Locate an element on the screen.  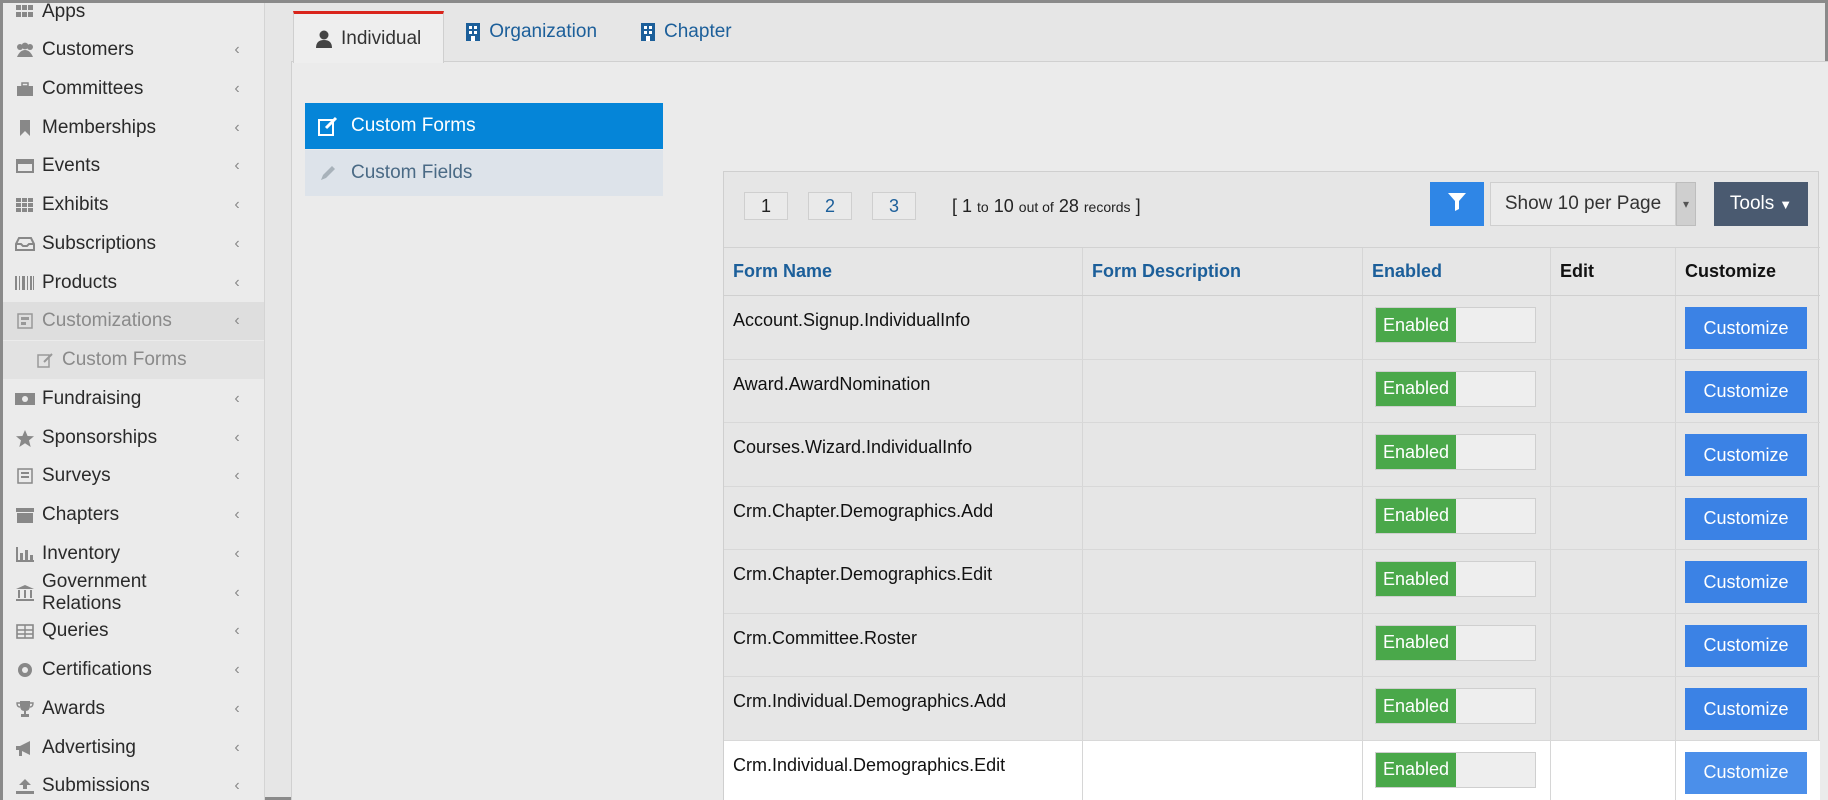
sidebar-subitem-custom-forms: Custom Forms is located at coordinates (133, 360).